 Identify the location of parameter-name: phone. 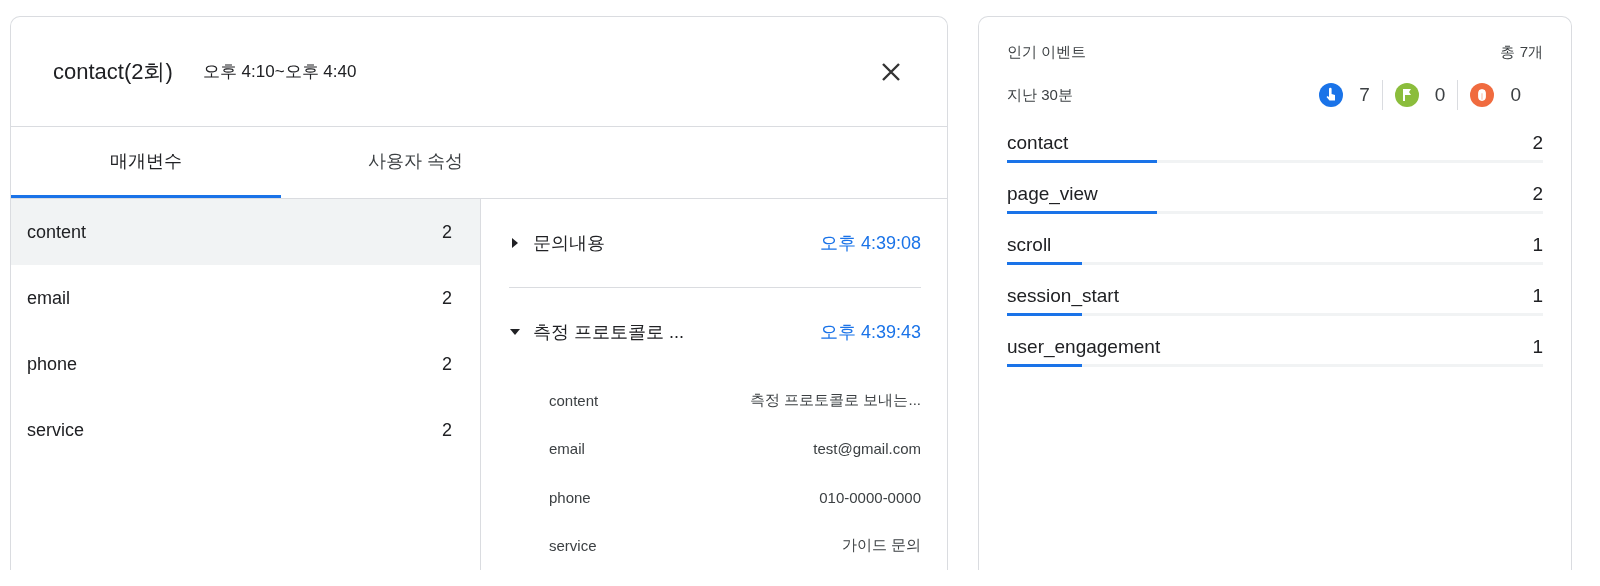
(52, 364).